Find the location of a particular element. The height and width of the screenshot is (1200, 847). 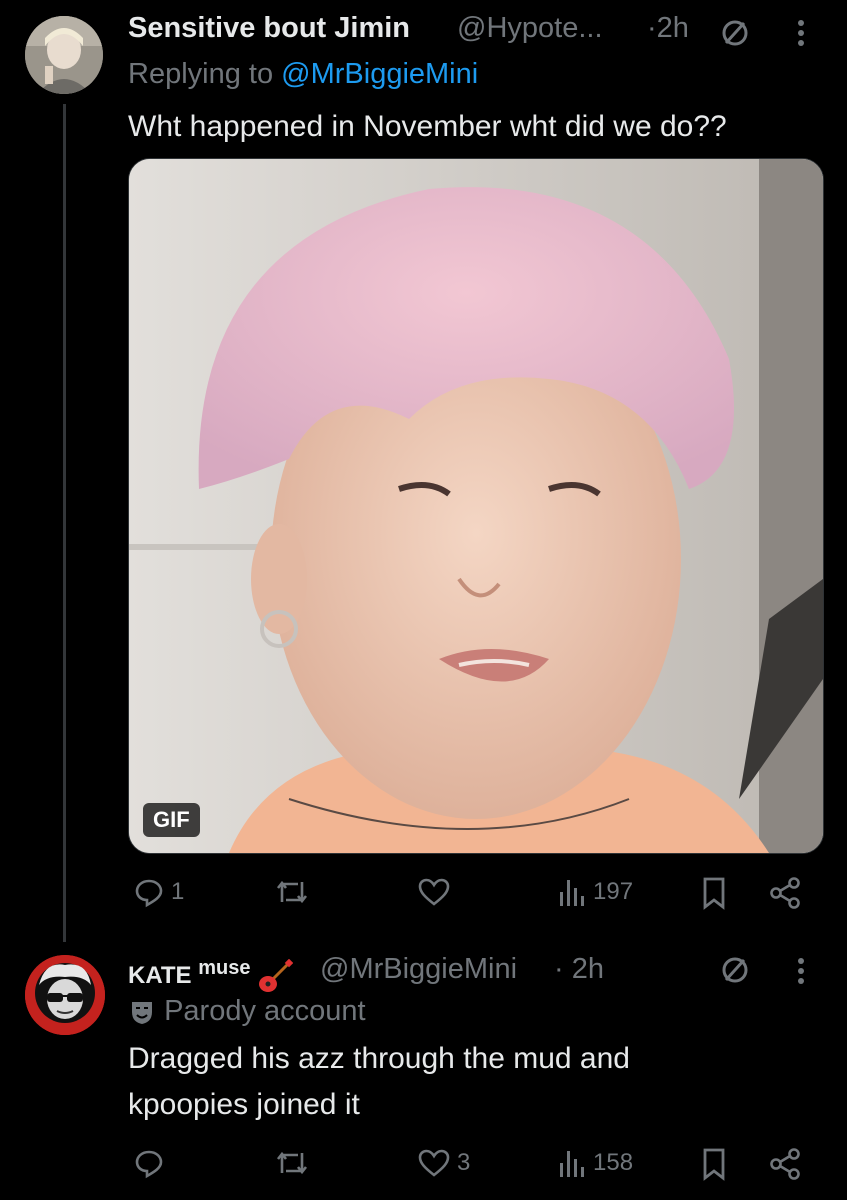

display-name-main: KATE is located at coordinates (160, 975).